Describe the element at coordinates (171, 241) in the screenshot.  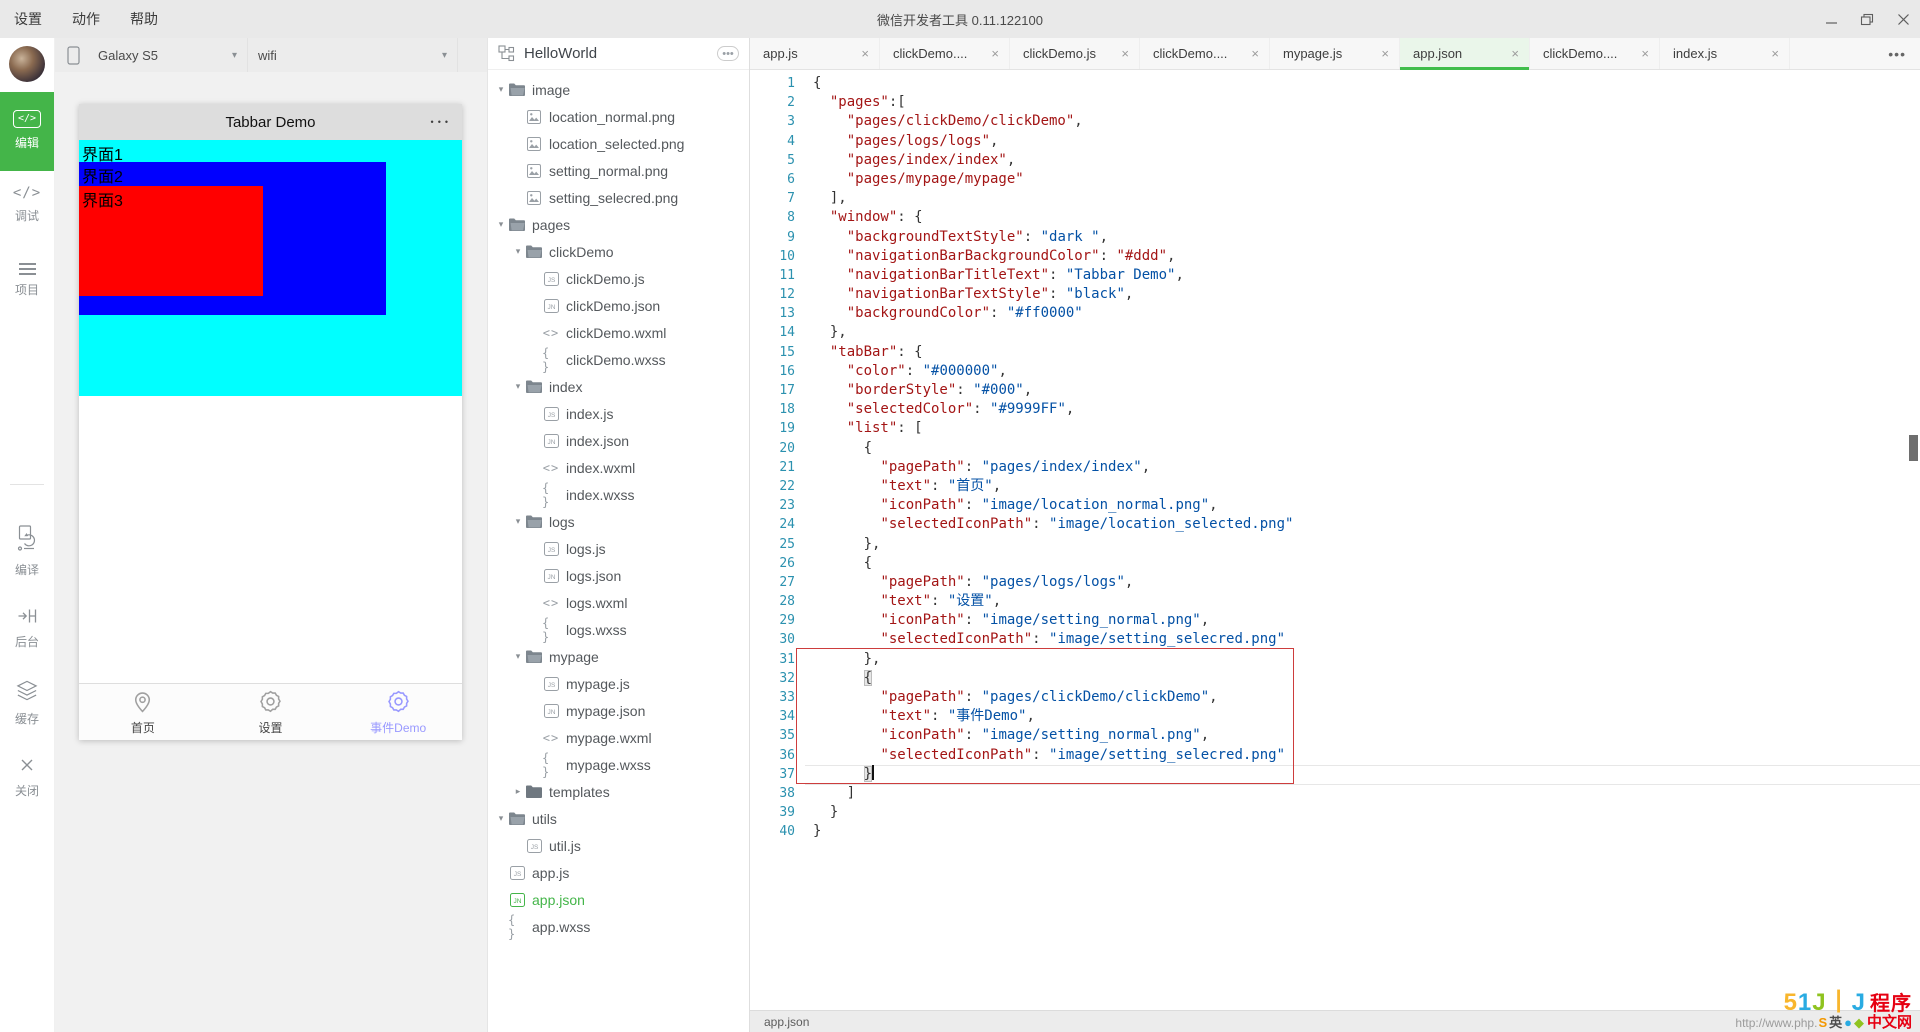
I see `app-view-3: 界面3` at that location.